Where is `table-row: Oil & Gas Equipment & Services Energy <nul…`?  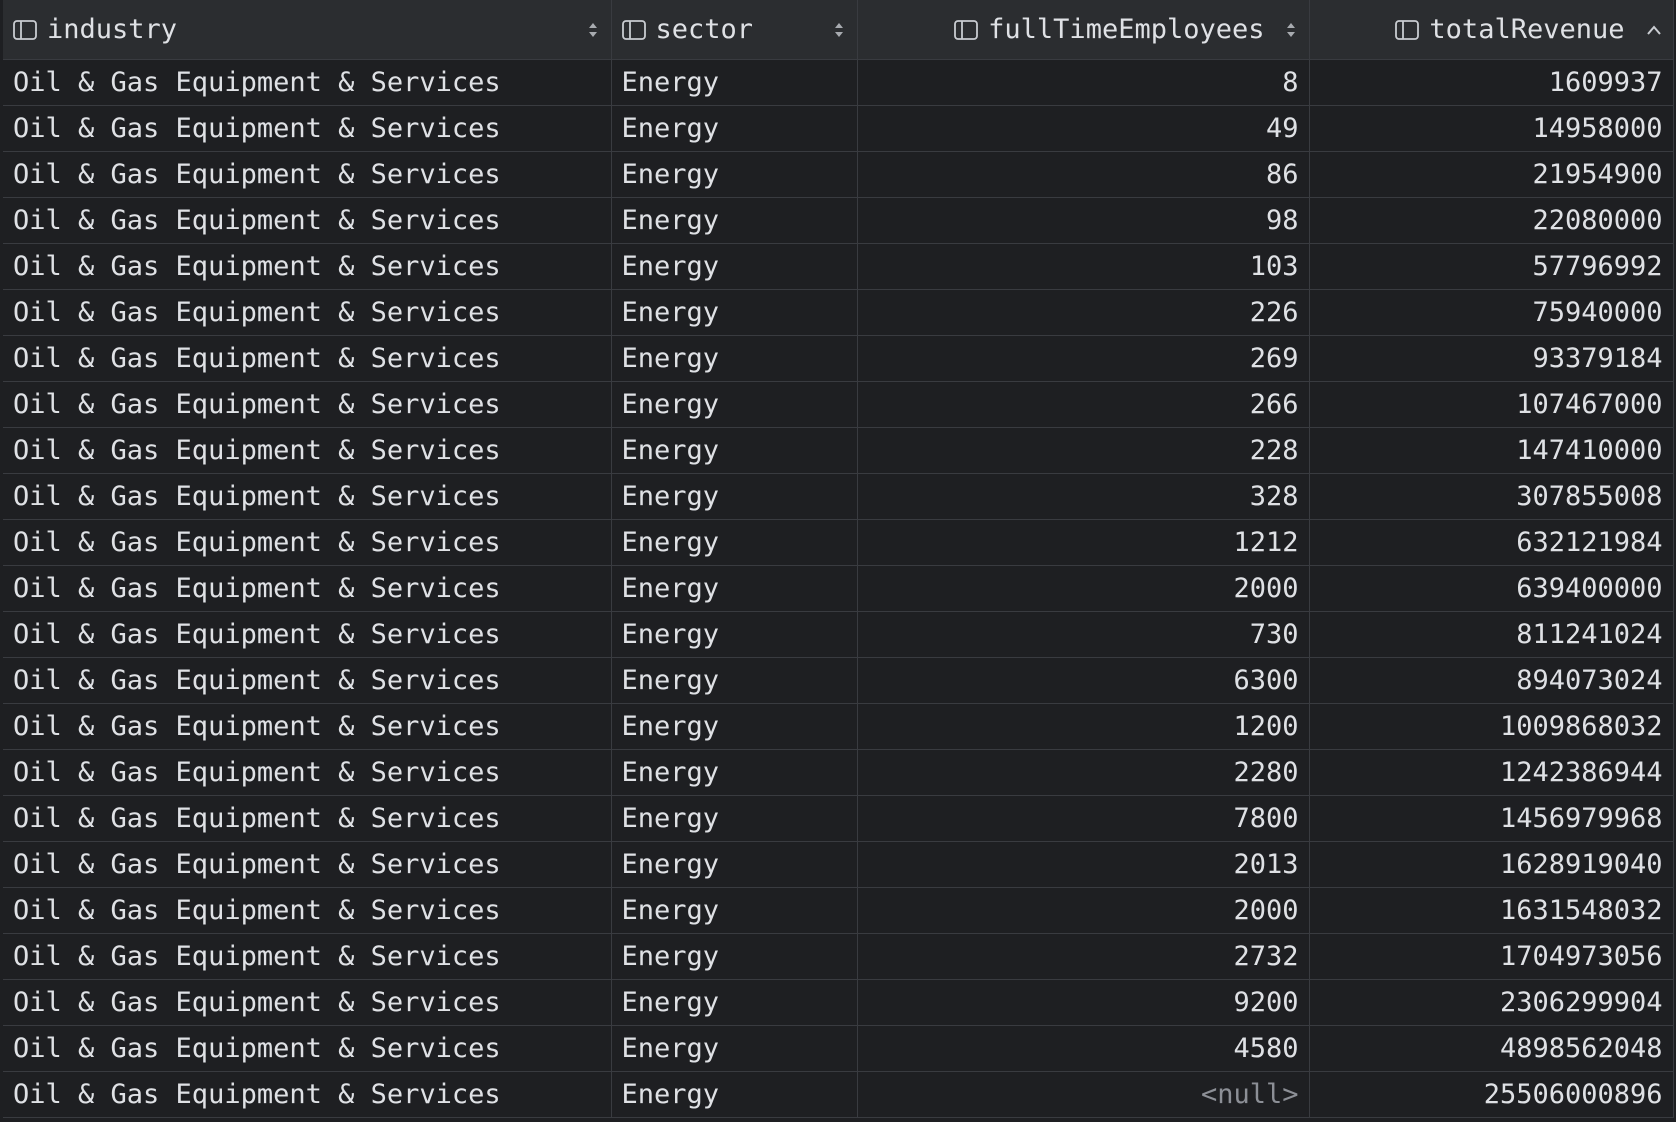
table-row: Oil & Gas Equipment & Services Energy <nul… is located at coordinates (838, 1094).